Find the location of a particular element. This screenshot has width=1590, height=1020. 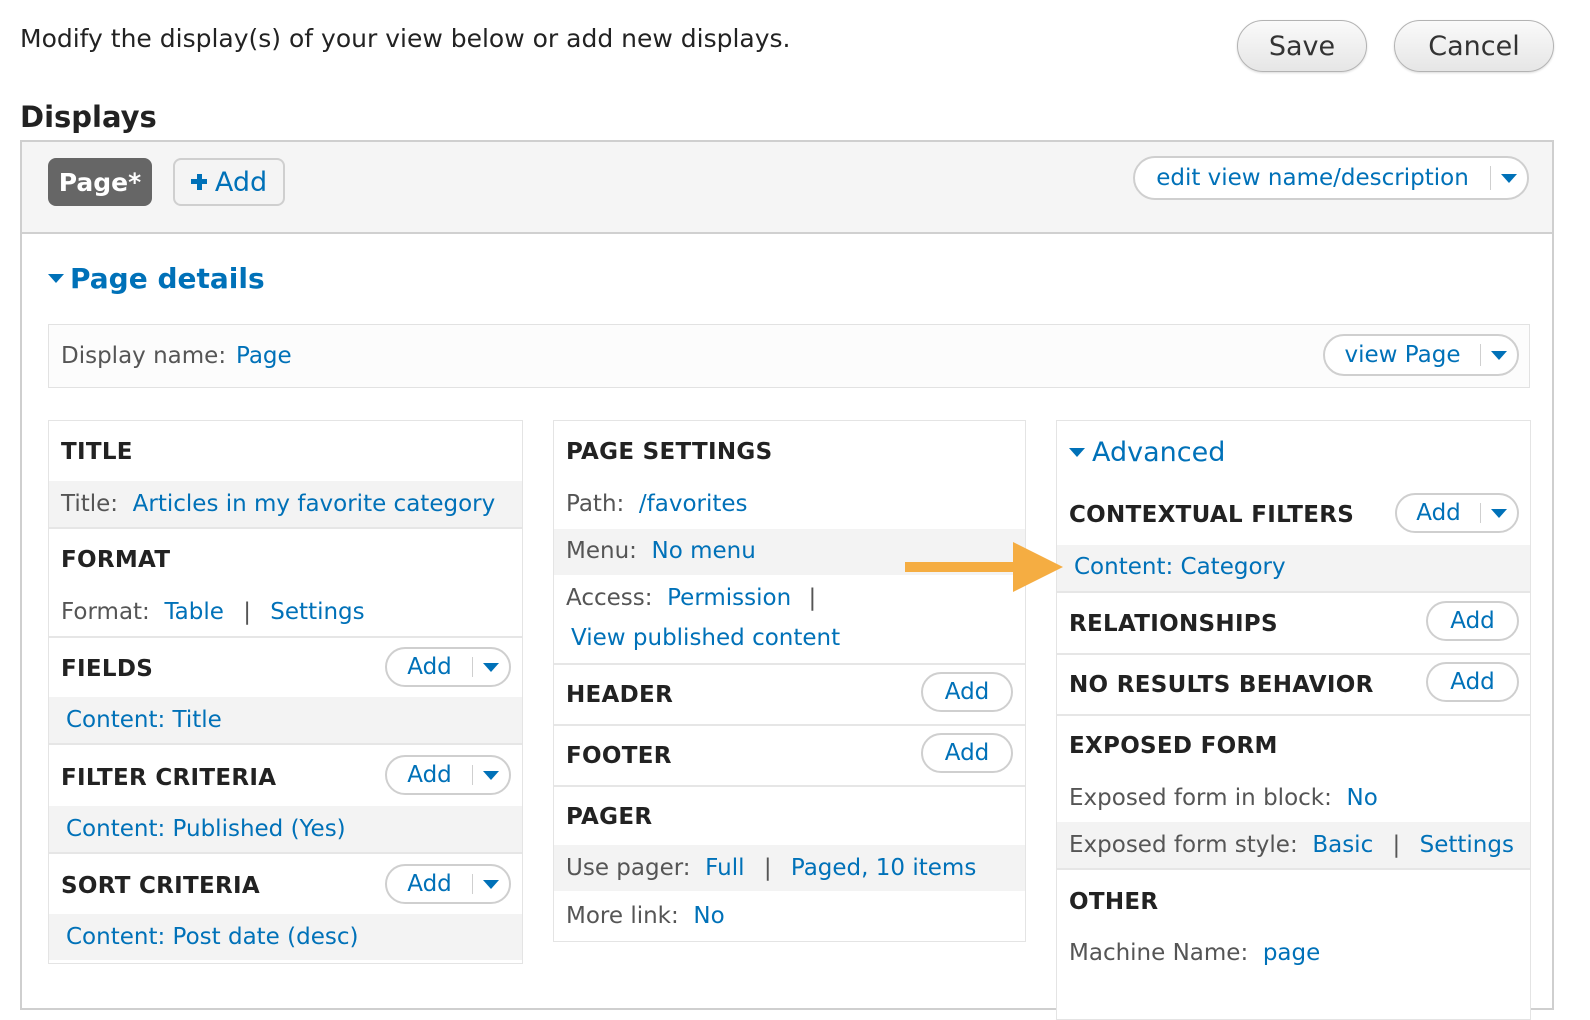

pager-full-link: Full is located at coordinates (724, 868).